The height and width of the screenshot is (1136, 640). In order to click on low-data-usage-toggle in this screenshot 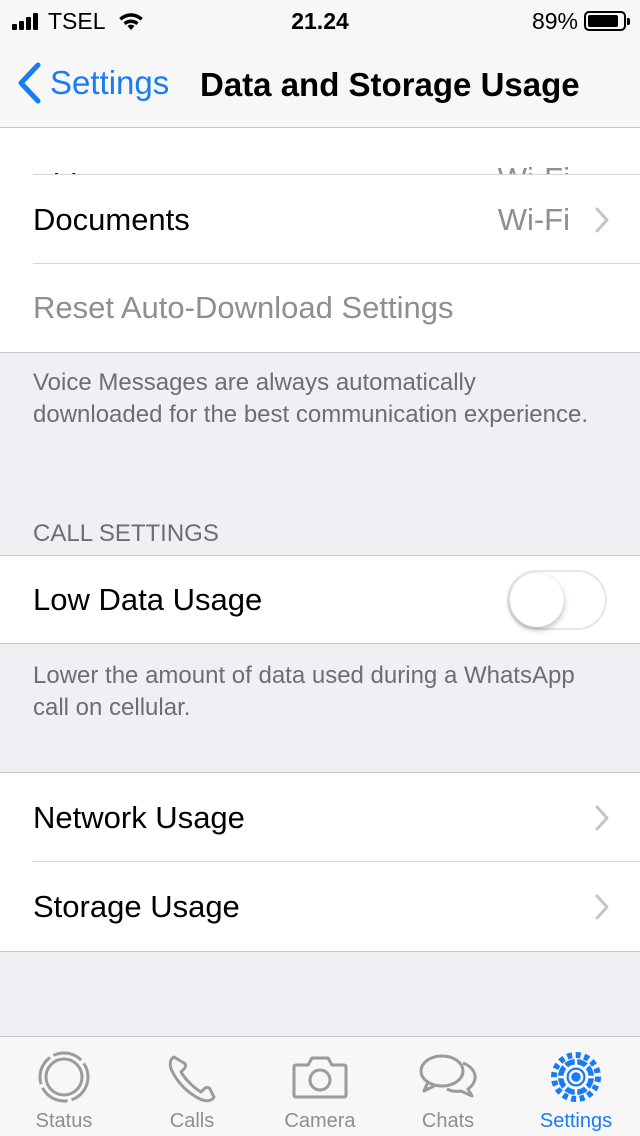, I will do `click(557, 600)`.